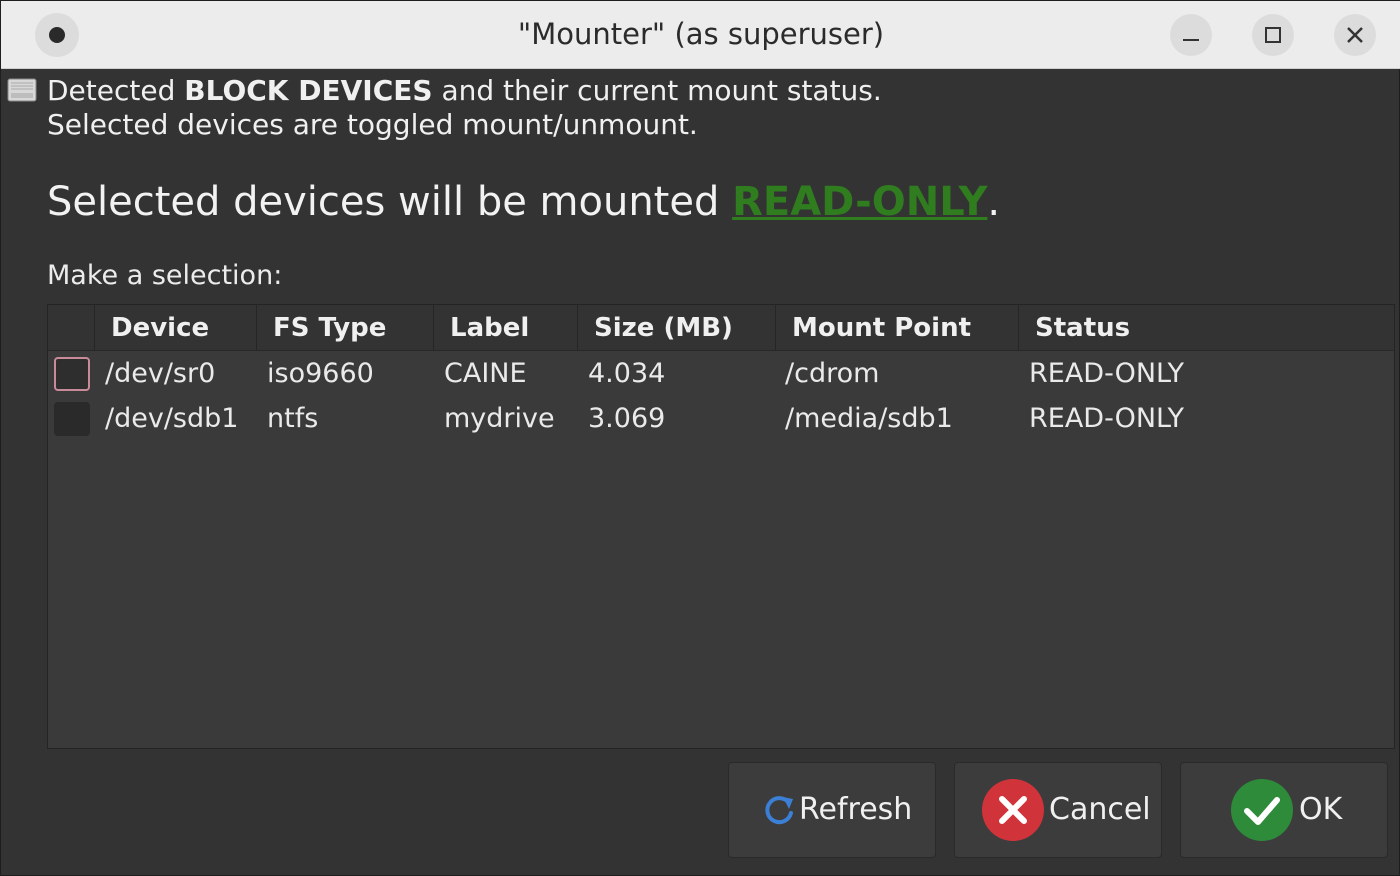 Image resolution: width=1400 pixels, height=876 pixels. What do you see at coordinates (116, 90) in the screenshot?
I see `intro-prefix: Detected` at bounding box center [116, 90].